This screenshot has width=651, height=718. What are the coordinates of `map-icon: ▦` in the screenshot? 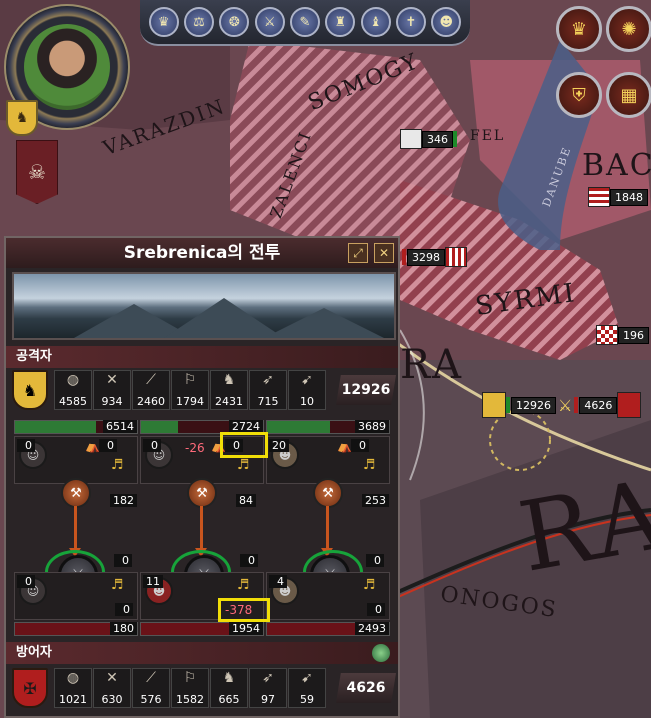 It's located at (628, 95).